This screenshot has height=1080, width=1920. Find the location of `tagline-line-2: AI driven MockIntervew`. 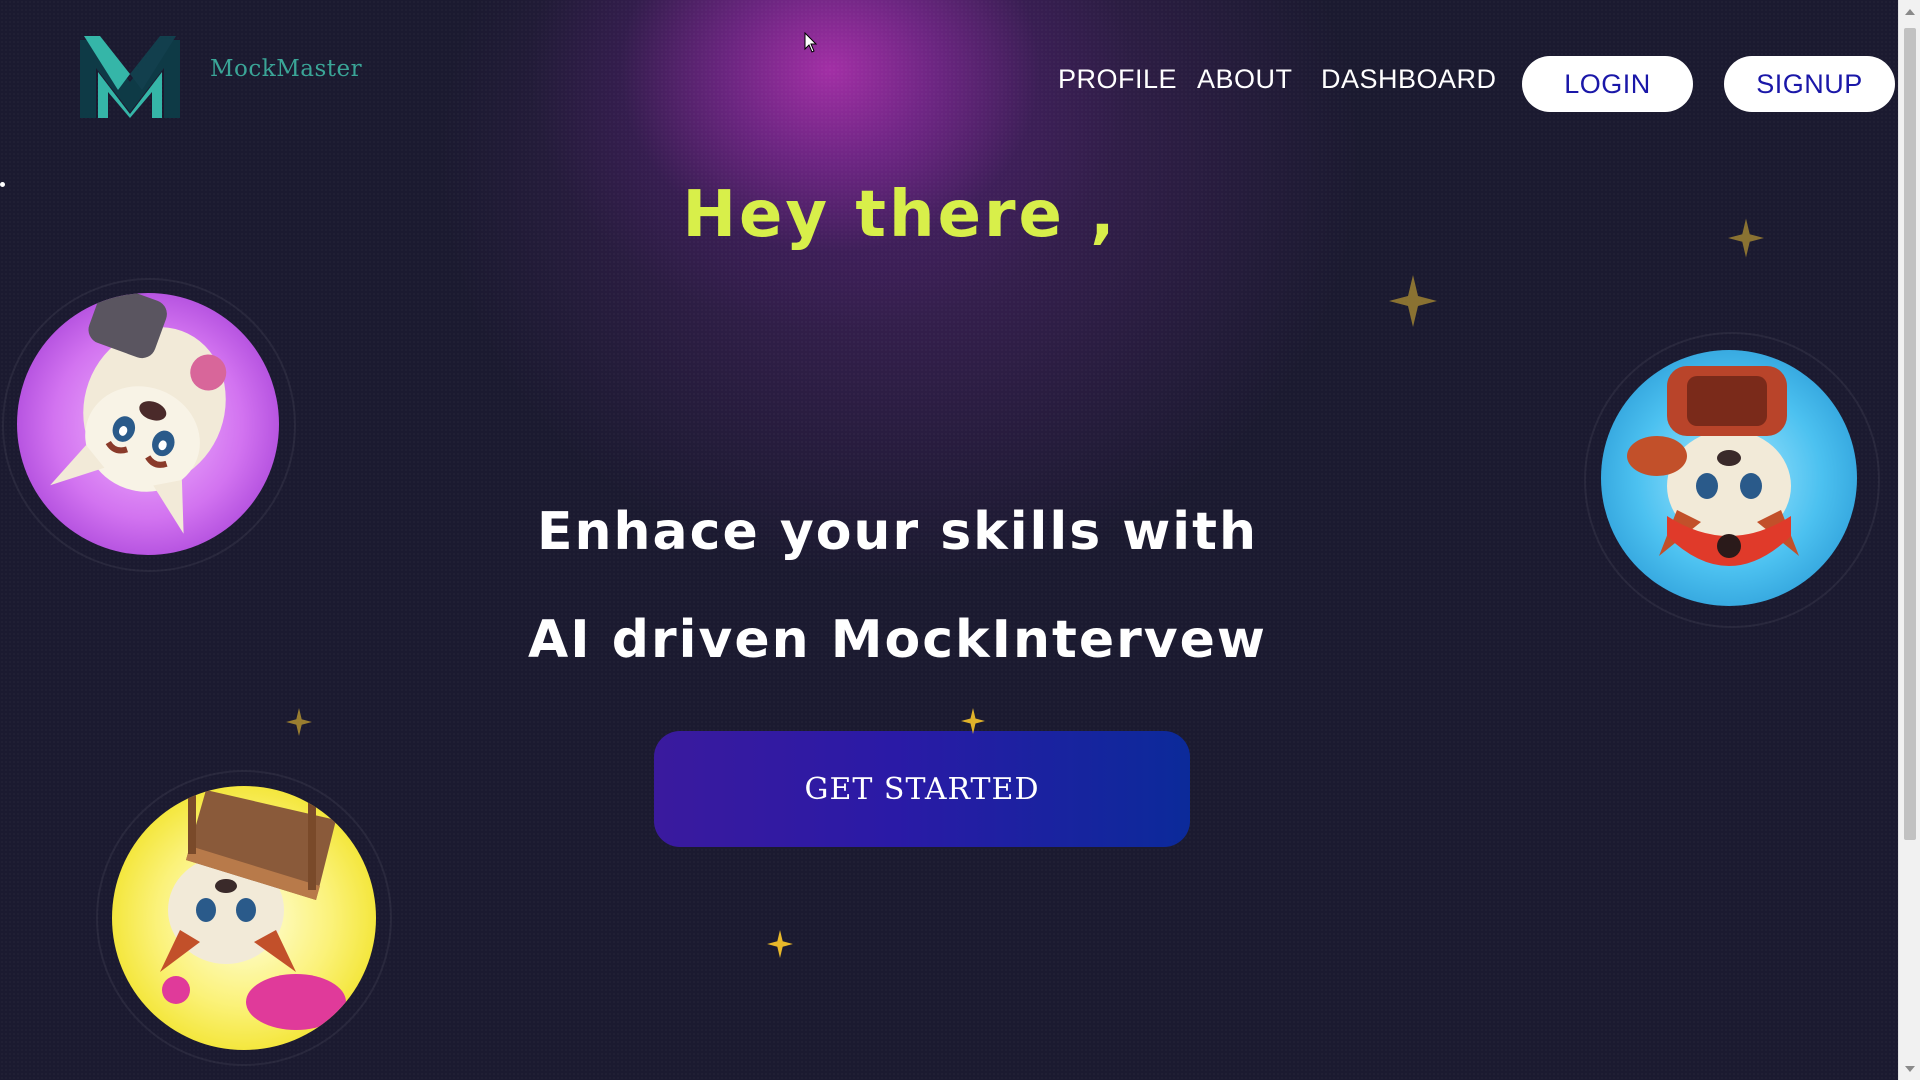

tagline-line-2: AI driven MockIntervew is located at coordinates (897, 640).